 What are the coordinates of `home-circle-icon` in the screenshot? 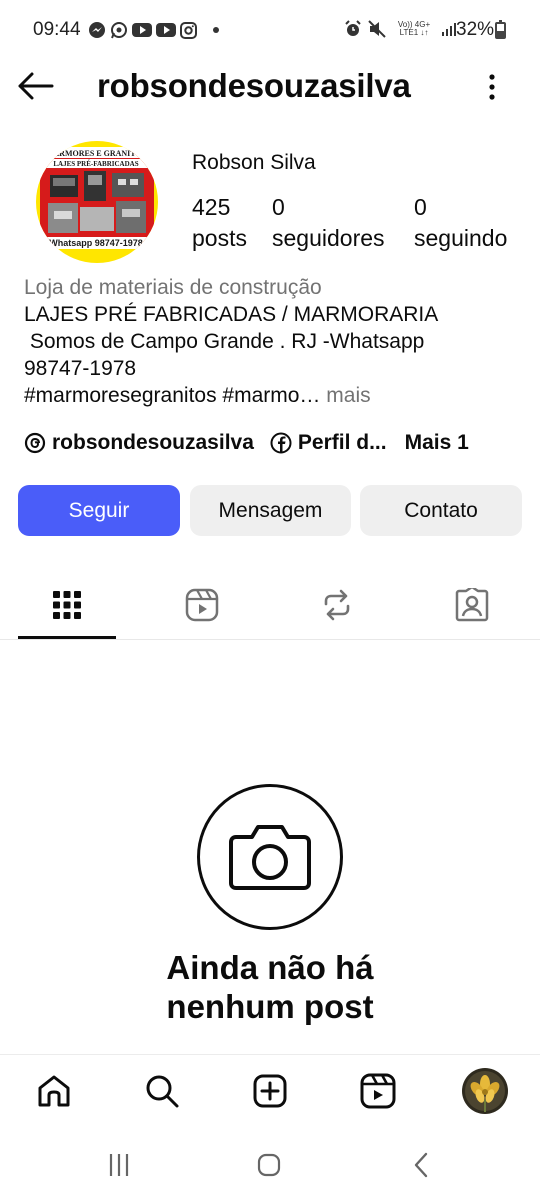 It's located at (269, 1165).